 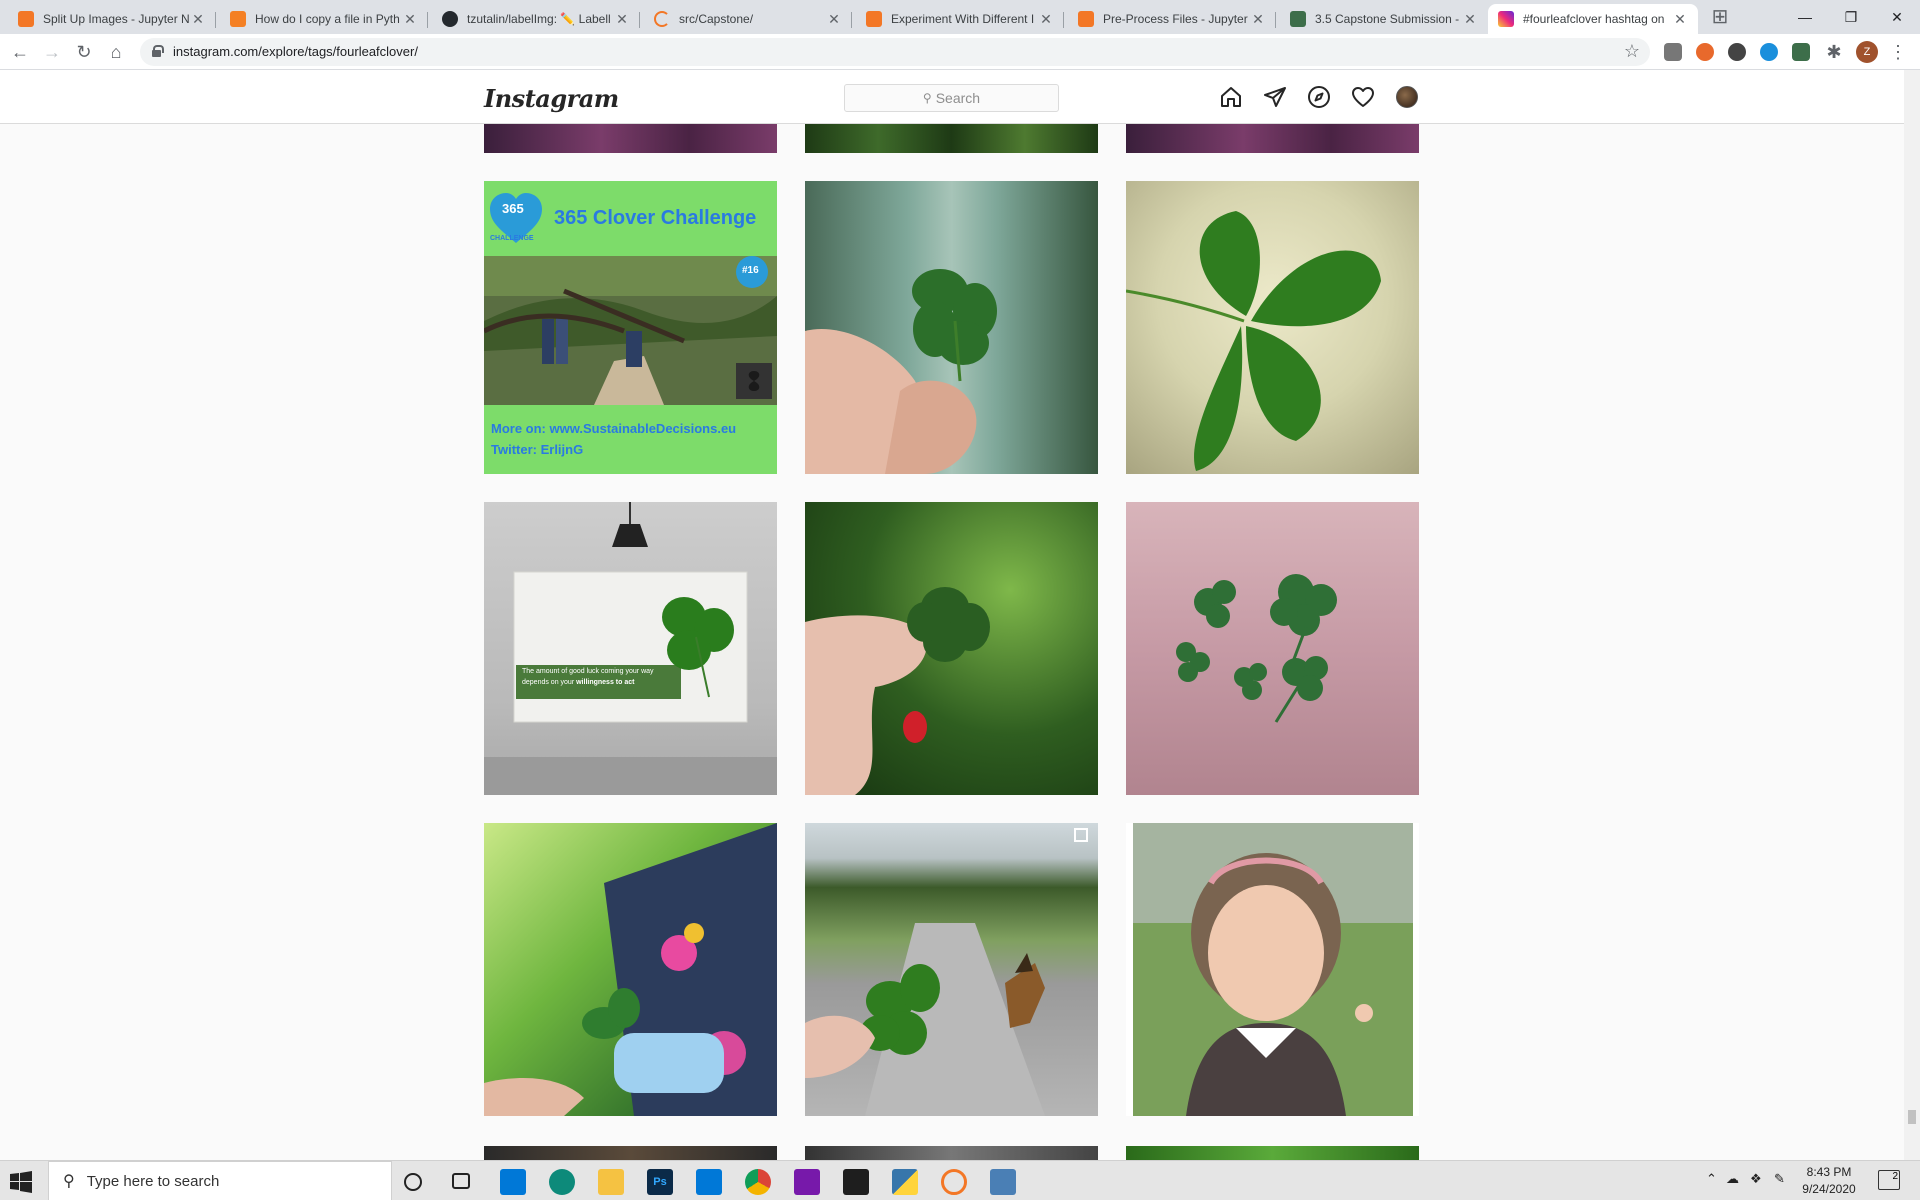 What do you see at coordinates (1889, 1180) in the screenshot?
I see `notification-center-icon: 2` at bounding box center [1889, 1180].